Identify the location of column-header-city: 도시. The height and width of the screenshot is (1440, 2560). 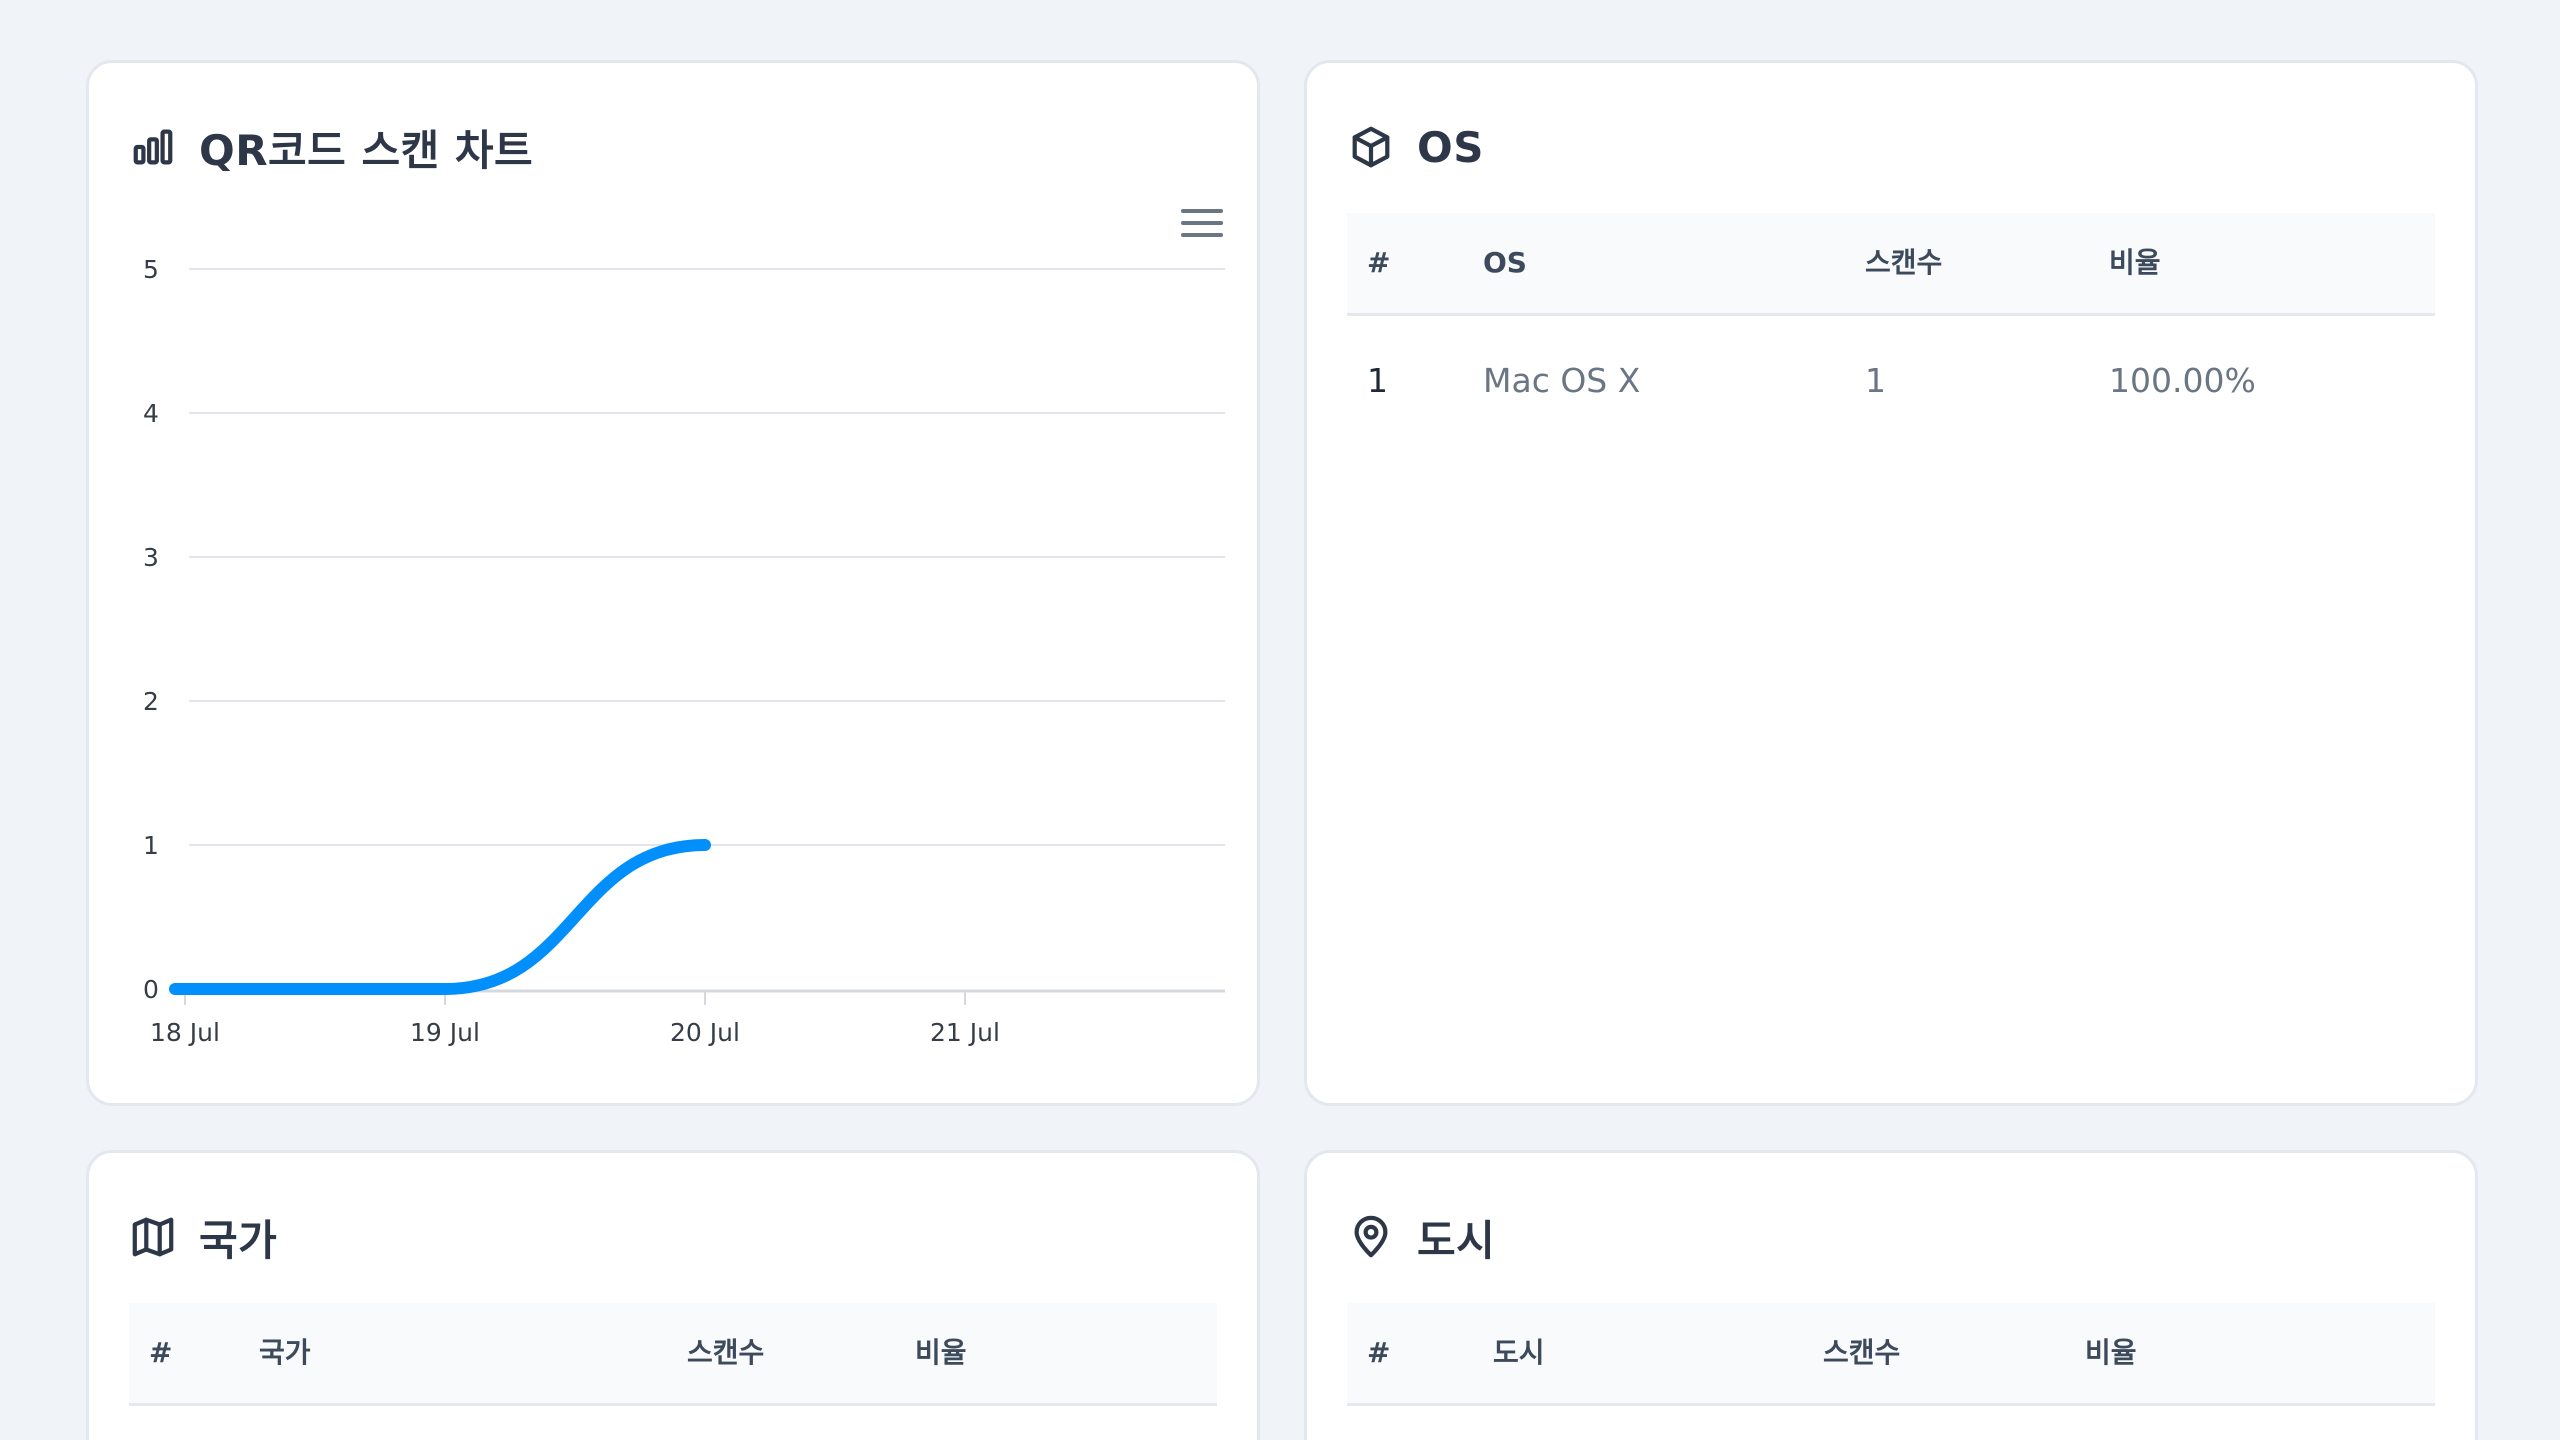
(1519, 1352).